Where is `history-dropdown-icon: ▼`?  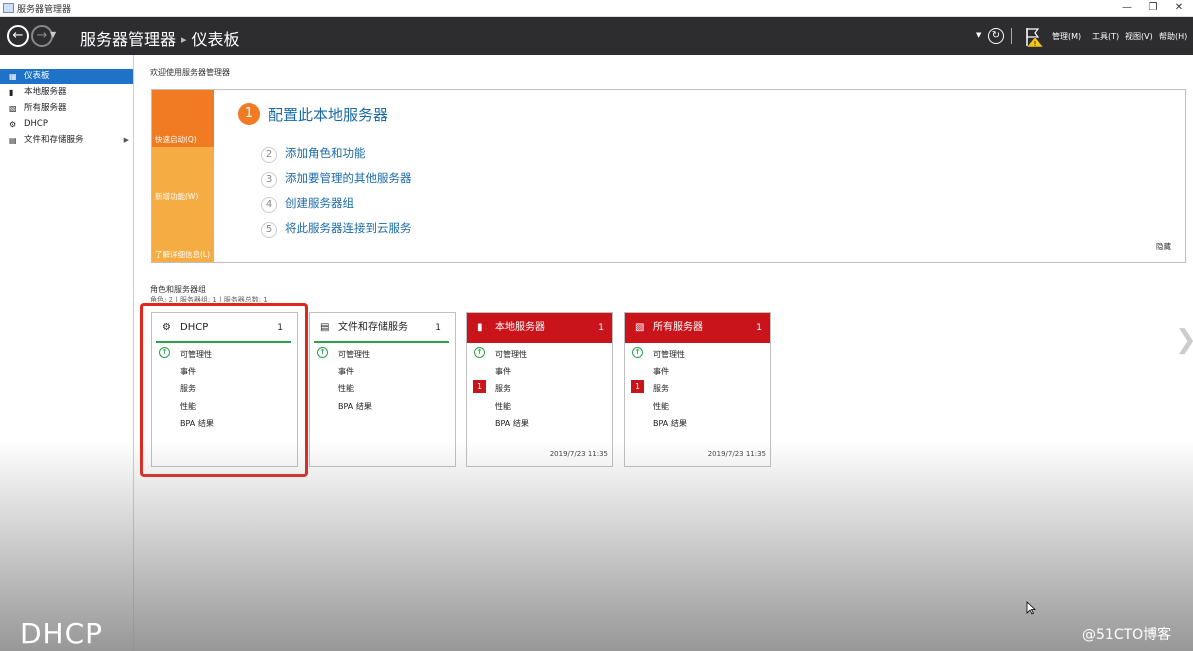 history-dropdown-icon: ▼ is located at coordinates (53, 34).